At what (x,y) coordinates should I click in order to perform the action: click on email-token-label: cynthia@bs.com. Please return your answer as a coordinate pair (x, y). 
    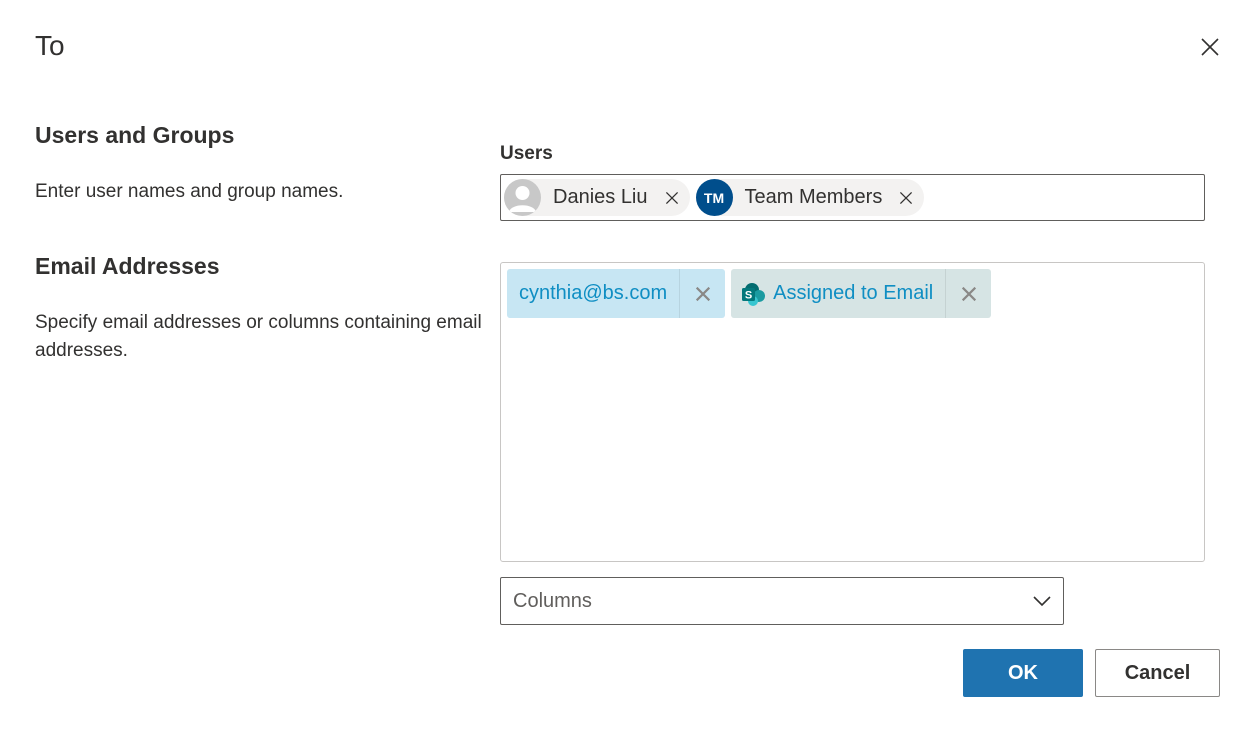
    Looking at the image, I should click on (593, 293).